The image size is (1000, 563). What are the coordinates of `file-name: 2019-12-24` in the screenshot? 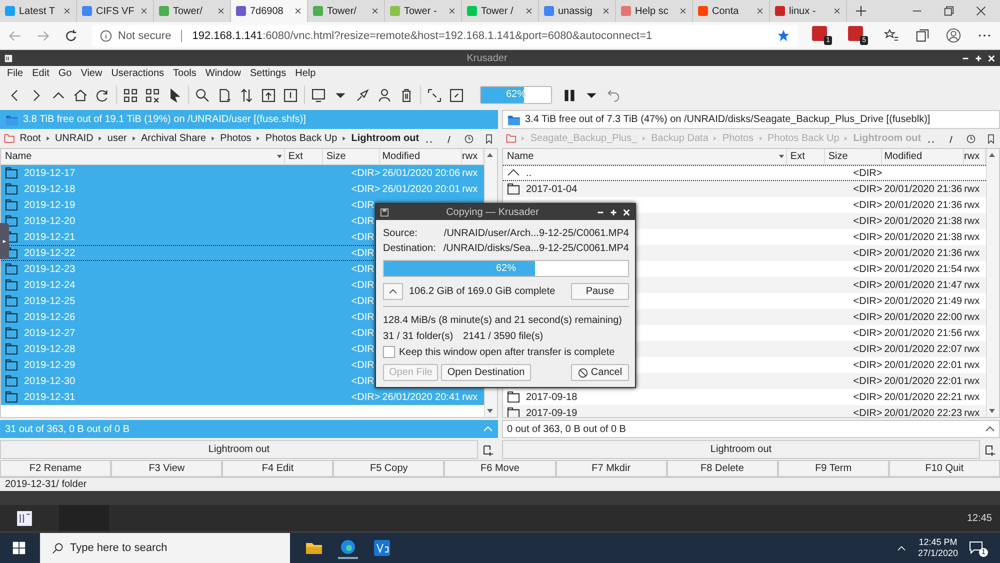 It's located at (50, 285).